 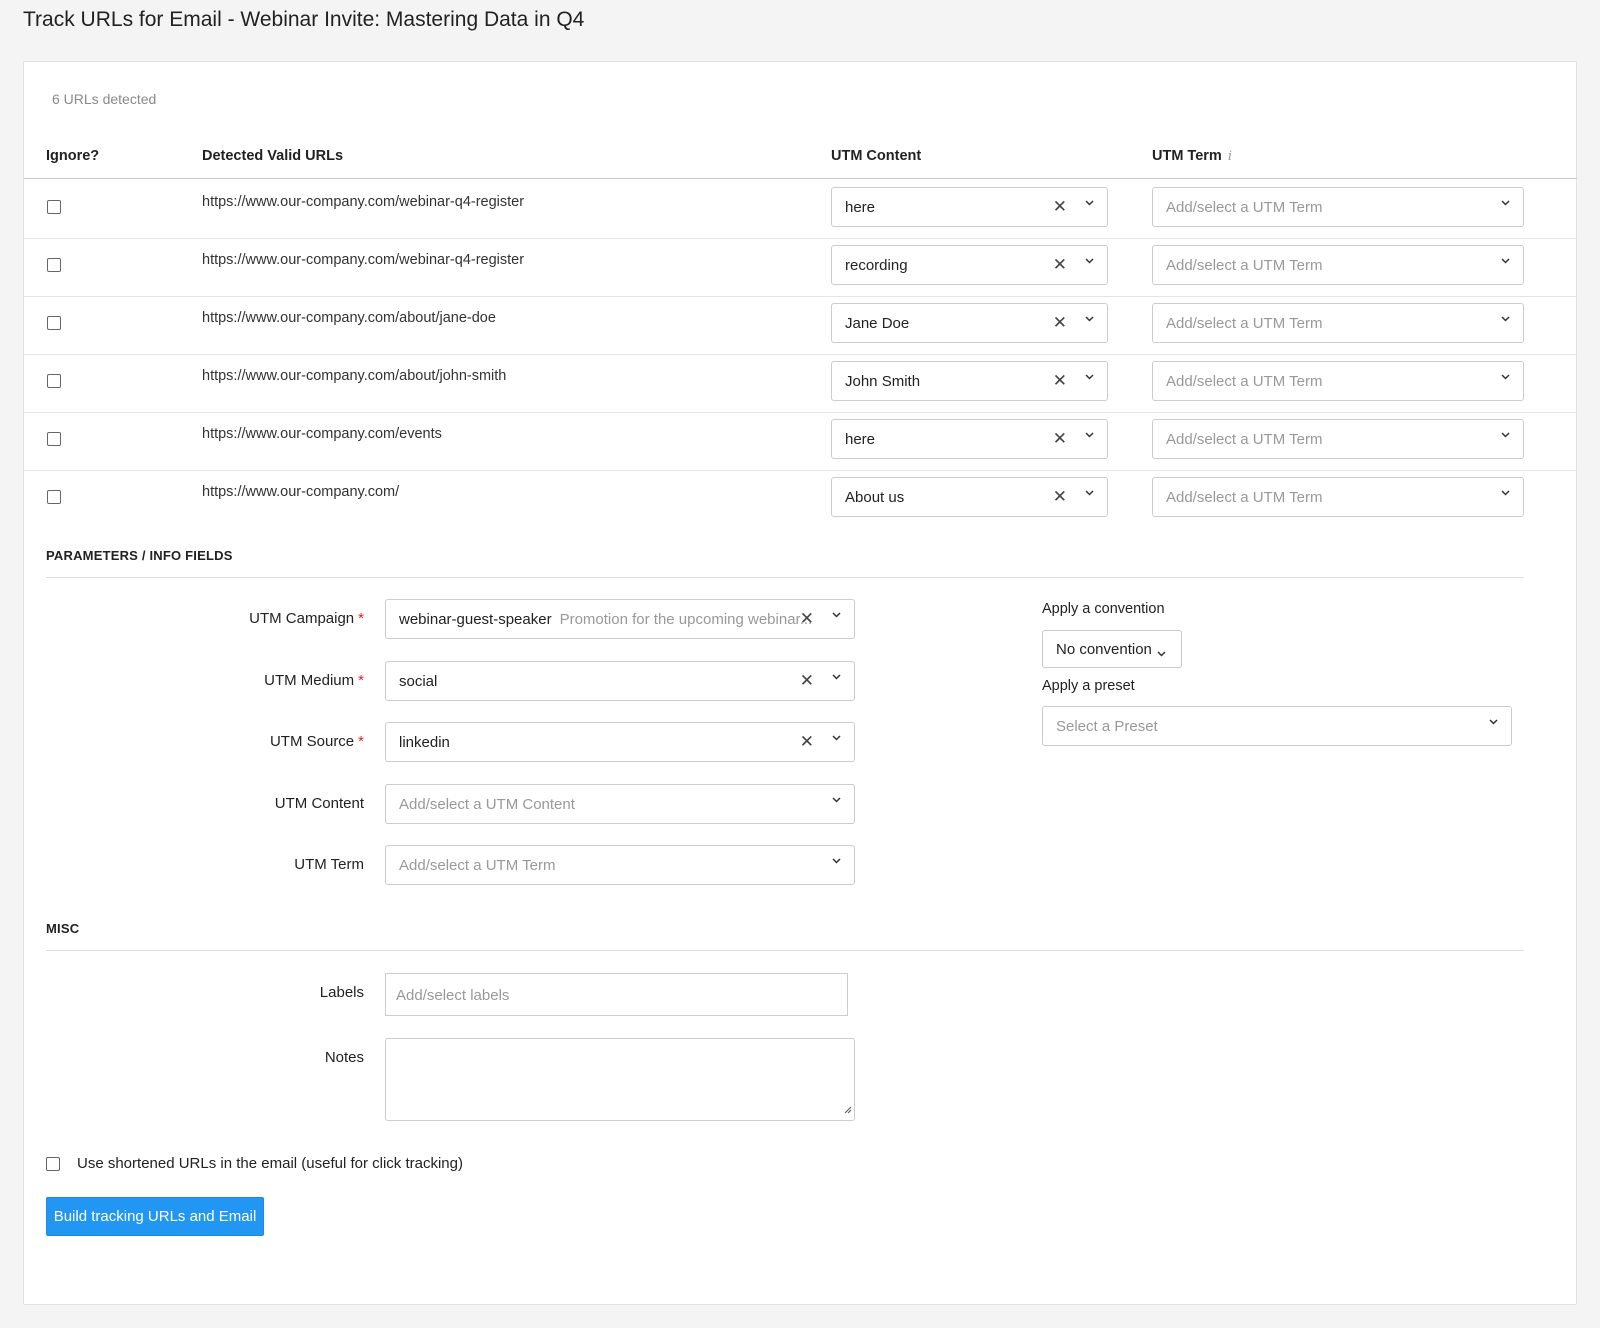 What do you see at coordinates (620, 681) in the screenshot?
I see `utm-medium-select: social ✕` at bounding box center [620, 681].